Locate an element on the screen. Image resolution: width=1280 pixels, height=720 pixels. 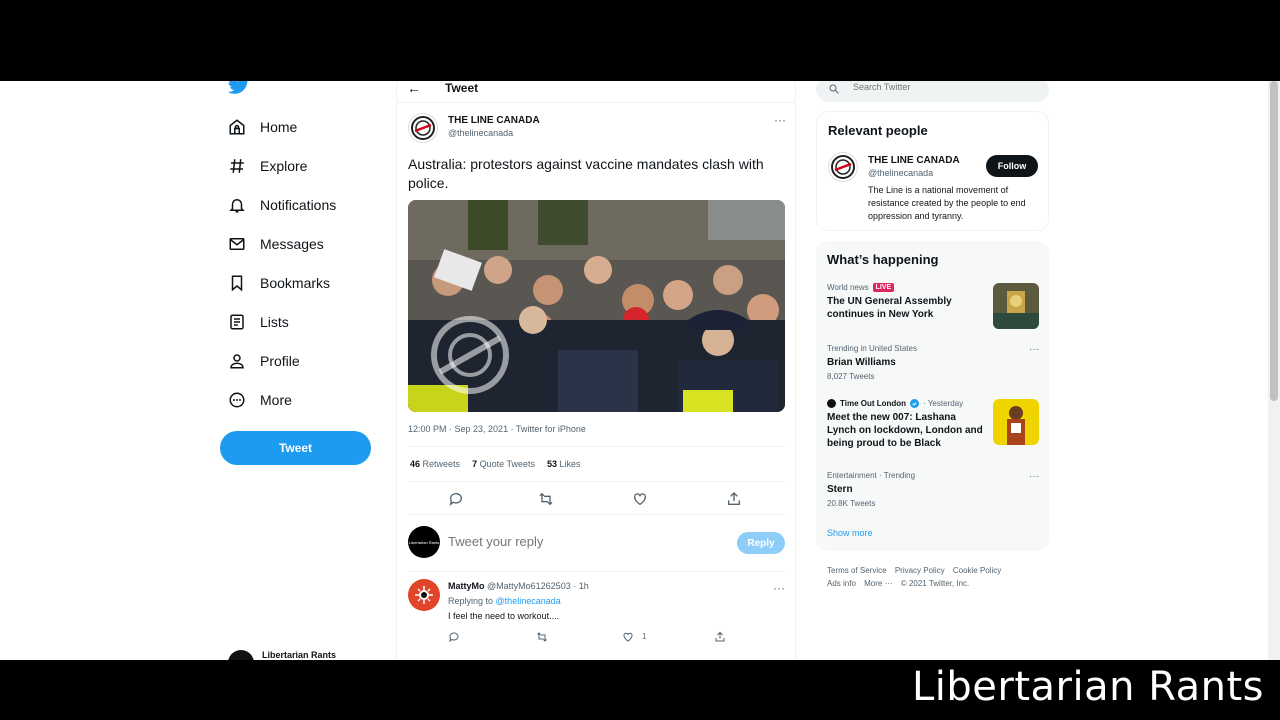
comment-avatar is located at coordinates (424, 595).